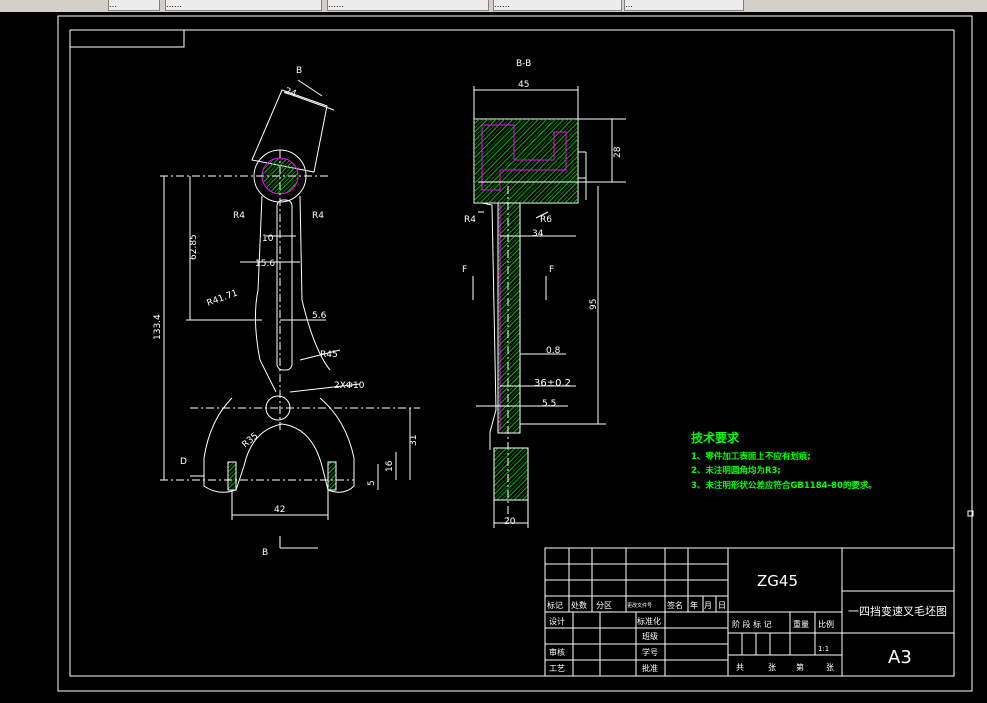 This screenshot has height=703, width=987. I want to click on dim-15-6: 15.6, so click(265, 264).